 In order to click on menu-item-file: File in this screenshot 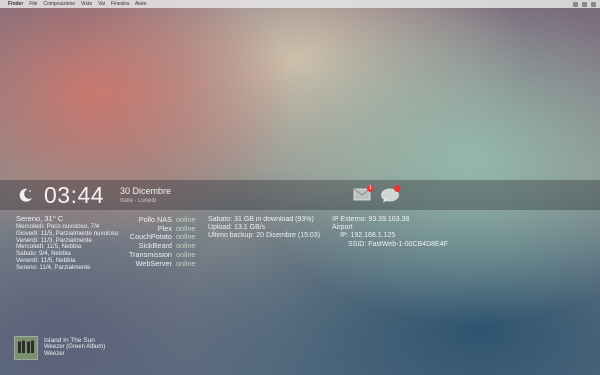, I will do `click(33, 4)`.